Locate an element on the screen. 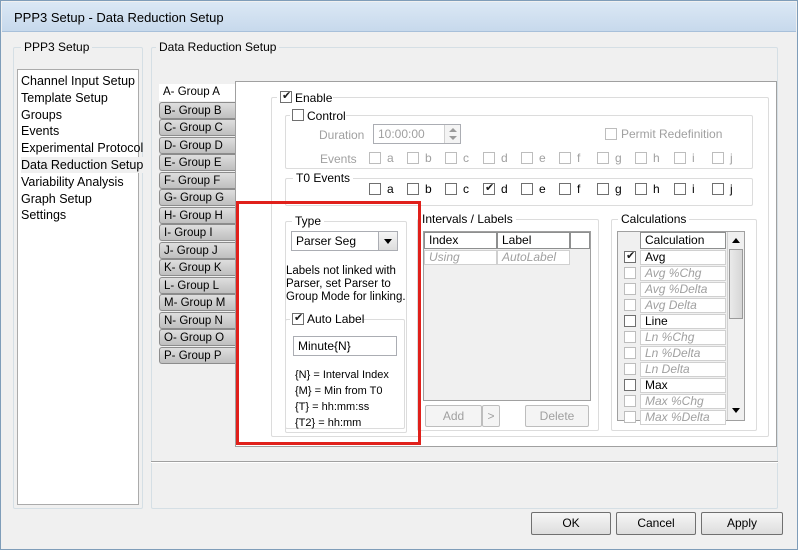 The width and height of the screenshot is (798, 550). tab-group-p: P- Group P is located at coordinates (197, 355).